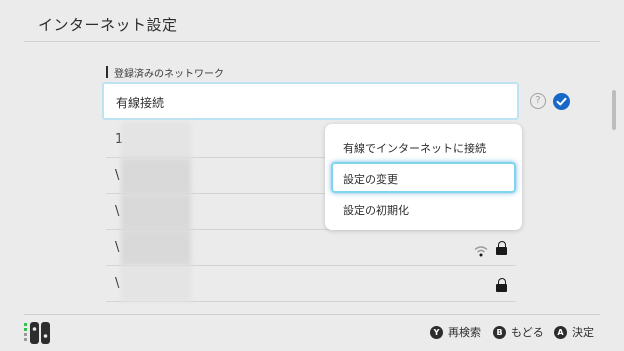 This screenshot has width=624, height=351. What do you see at coordinates (107, 72) in the screenshot?
I see `section-marker` at bounding box center [107, 72].